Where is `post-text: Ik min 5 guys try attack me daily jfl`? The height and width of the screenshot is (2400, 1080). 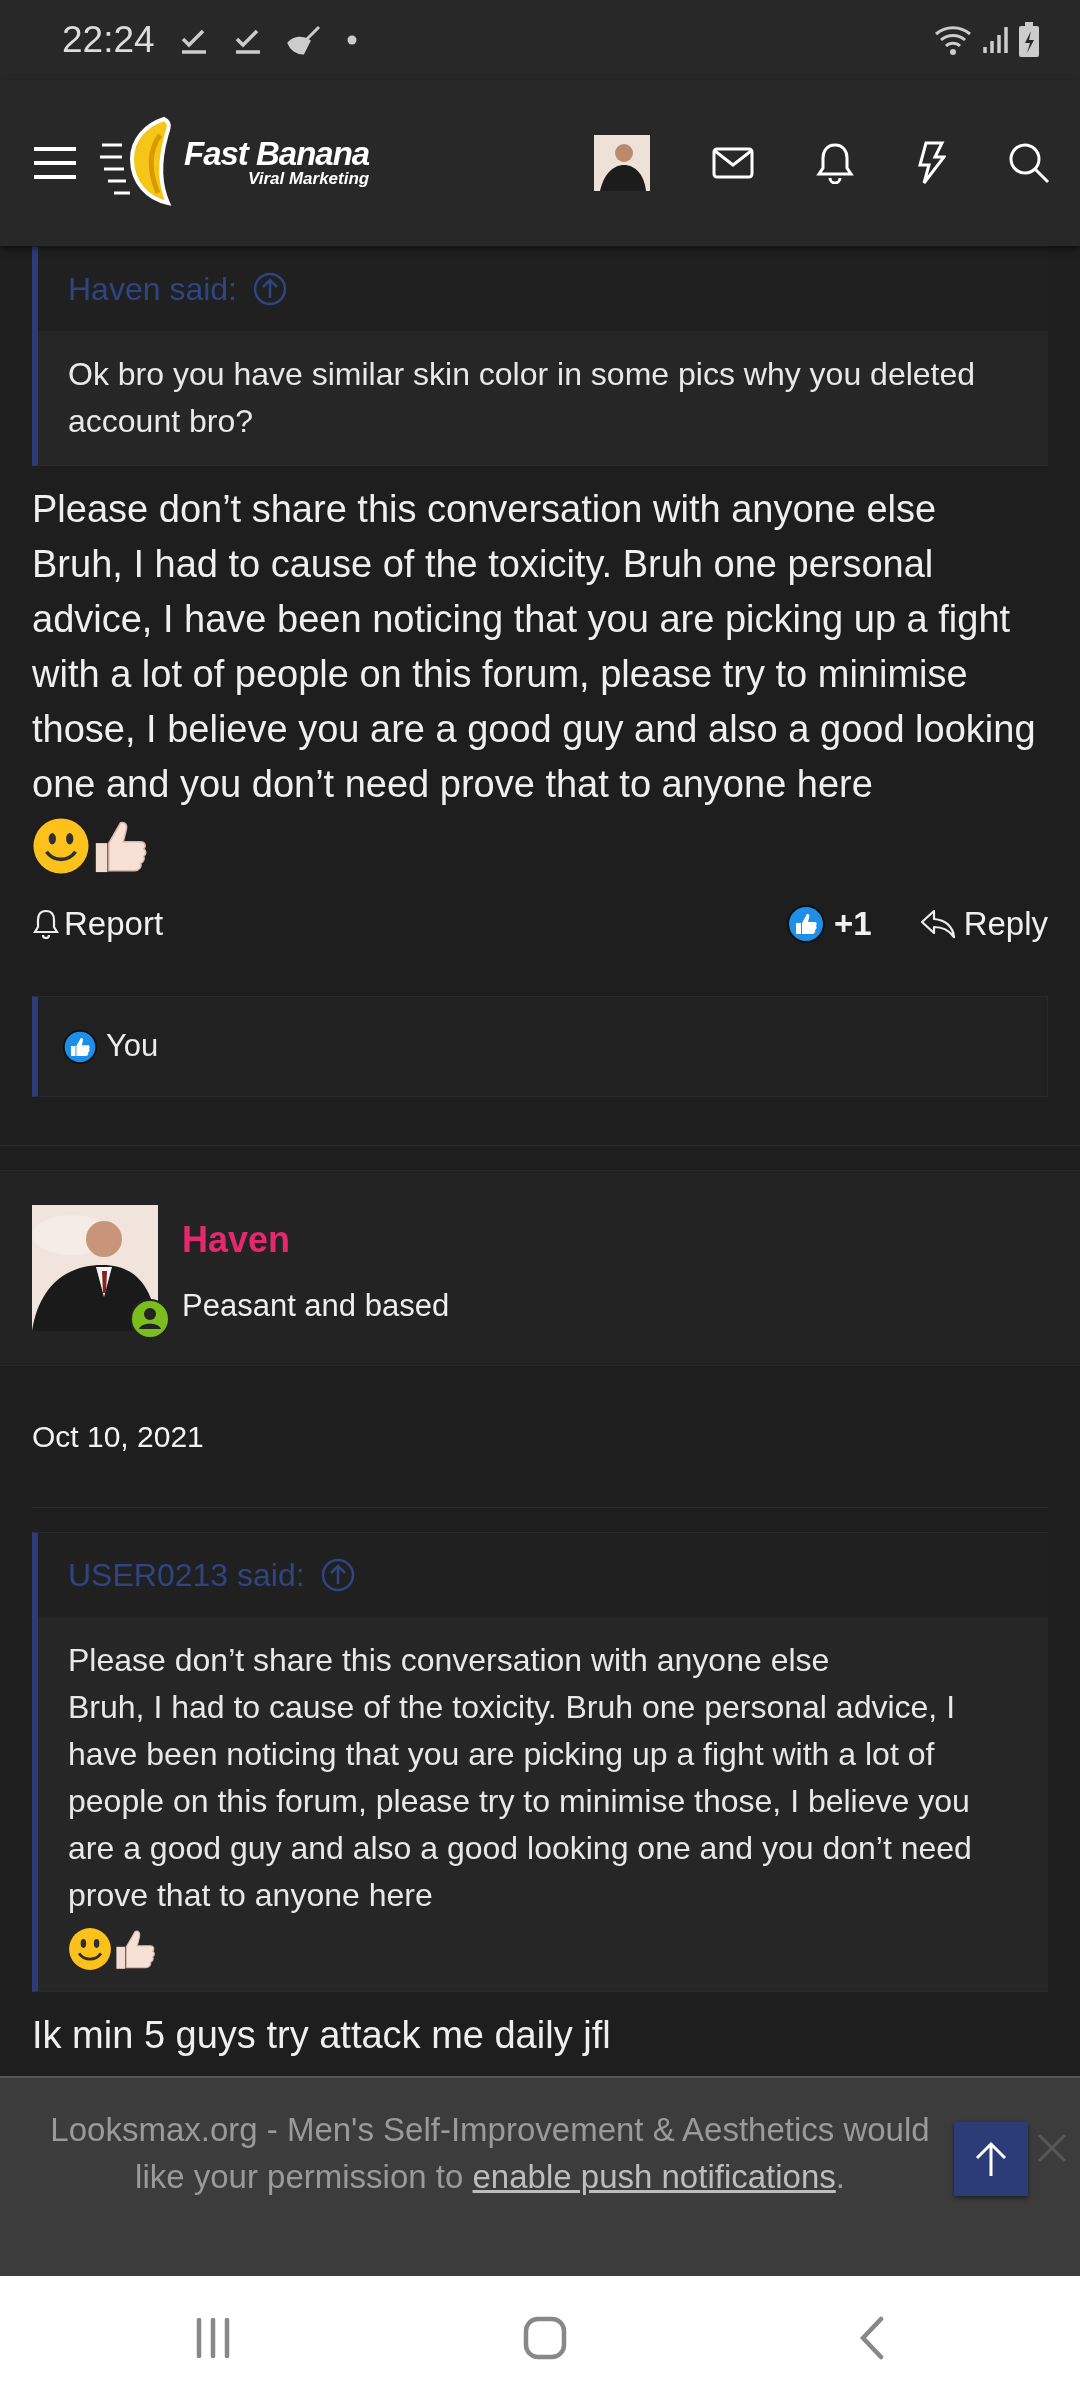
post-text: Ik min 5 guys try attack me daily jfl is located at coordinates (321, 2034).